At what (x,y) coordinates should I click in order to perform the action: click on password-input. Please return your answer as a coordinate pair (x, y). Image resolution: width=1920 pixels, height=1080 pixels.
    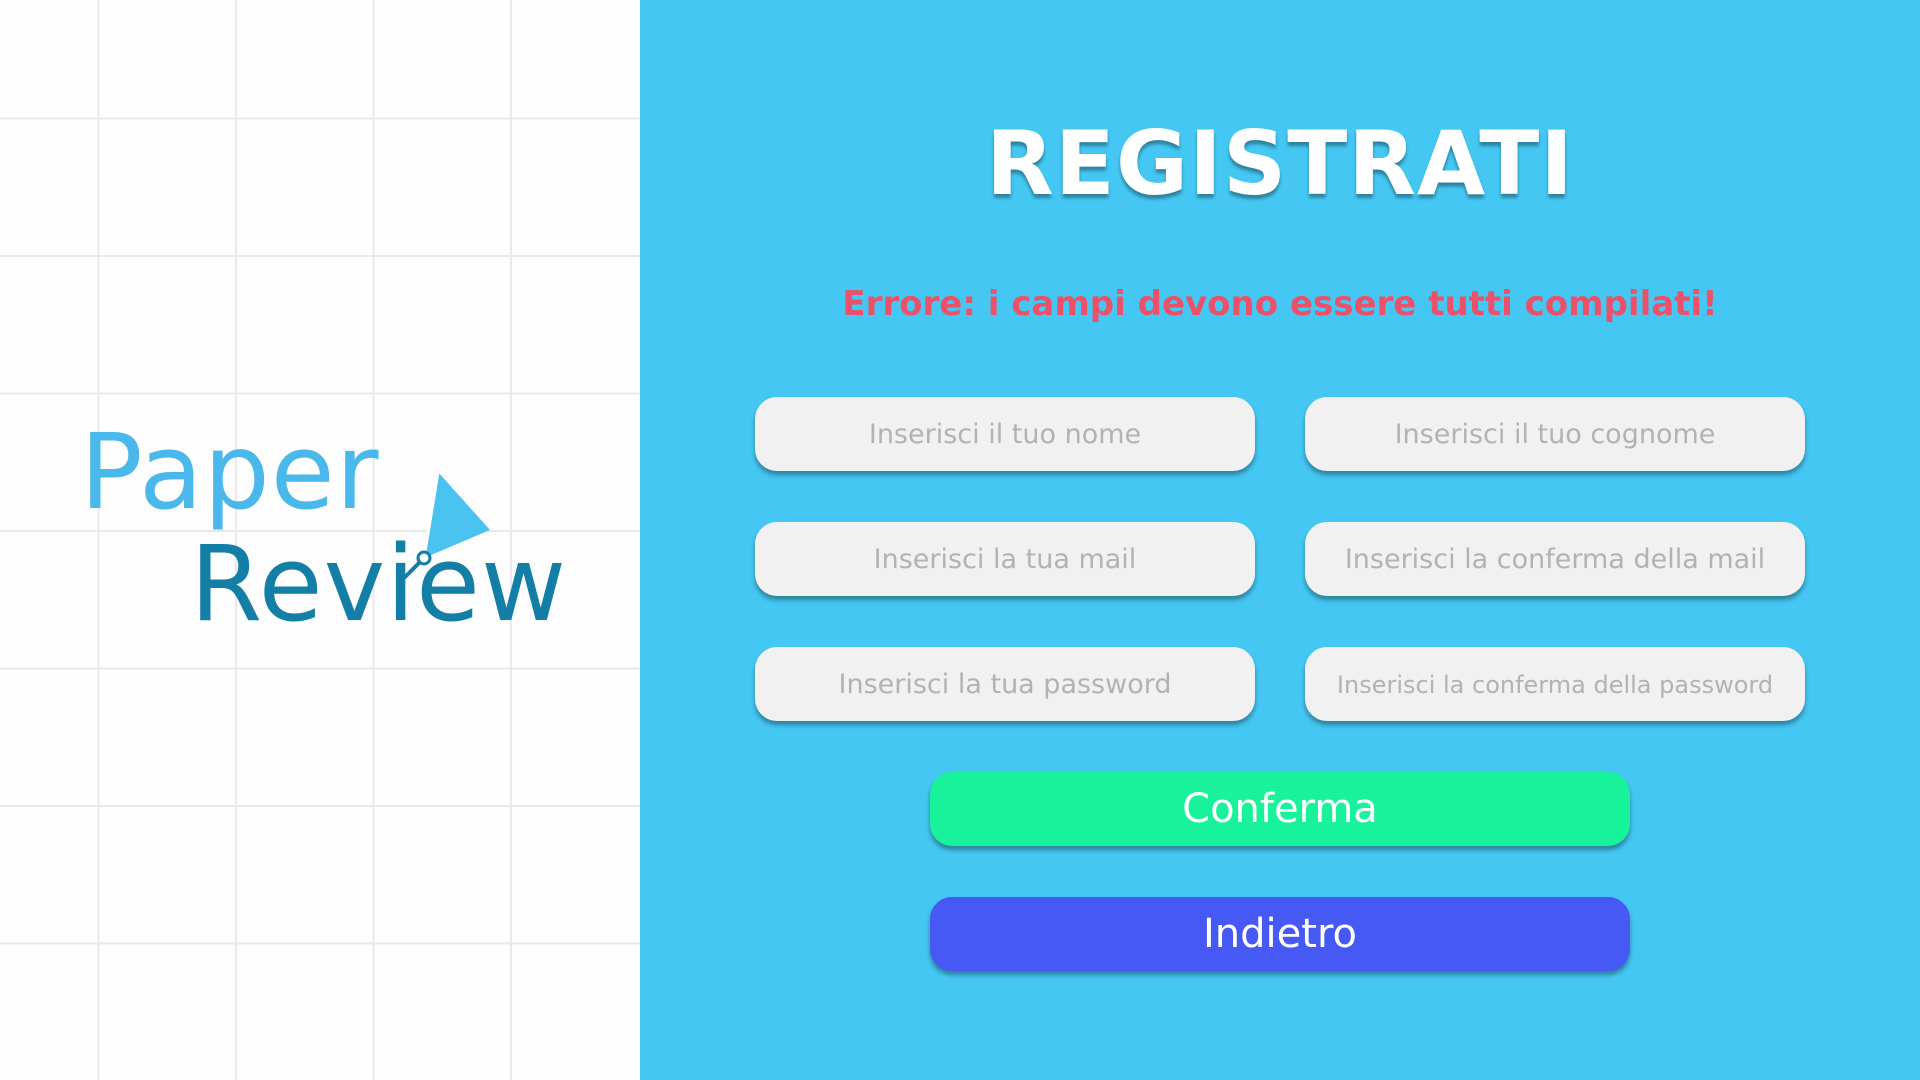
    Looking at the image, I should click on (1005, 684).